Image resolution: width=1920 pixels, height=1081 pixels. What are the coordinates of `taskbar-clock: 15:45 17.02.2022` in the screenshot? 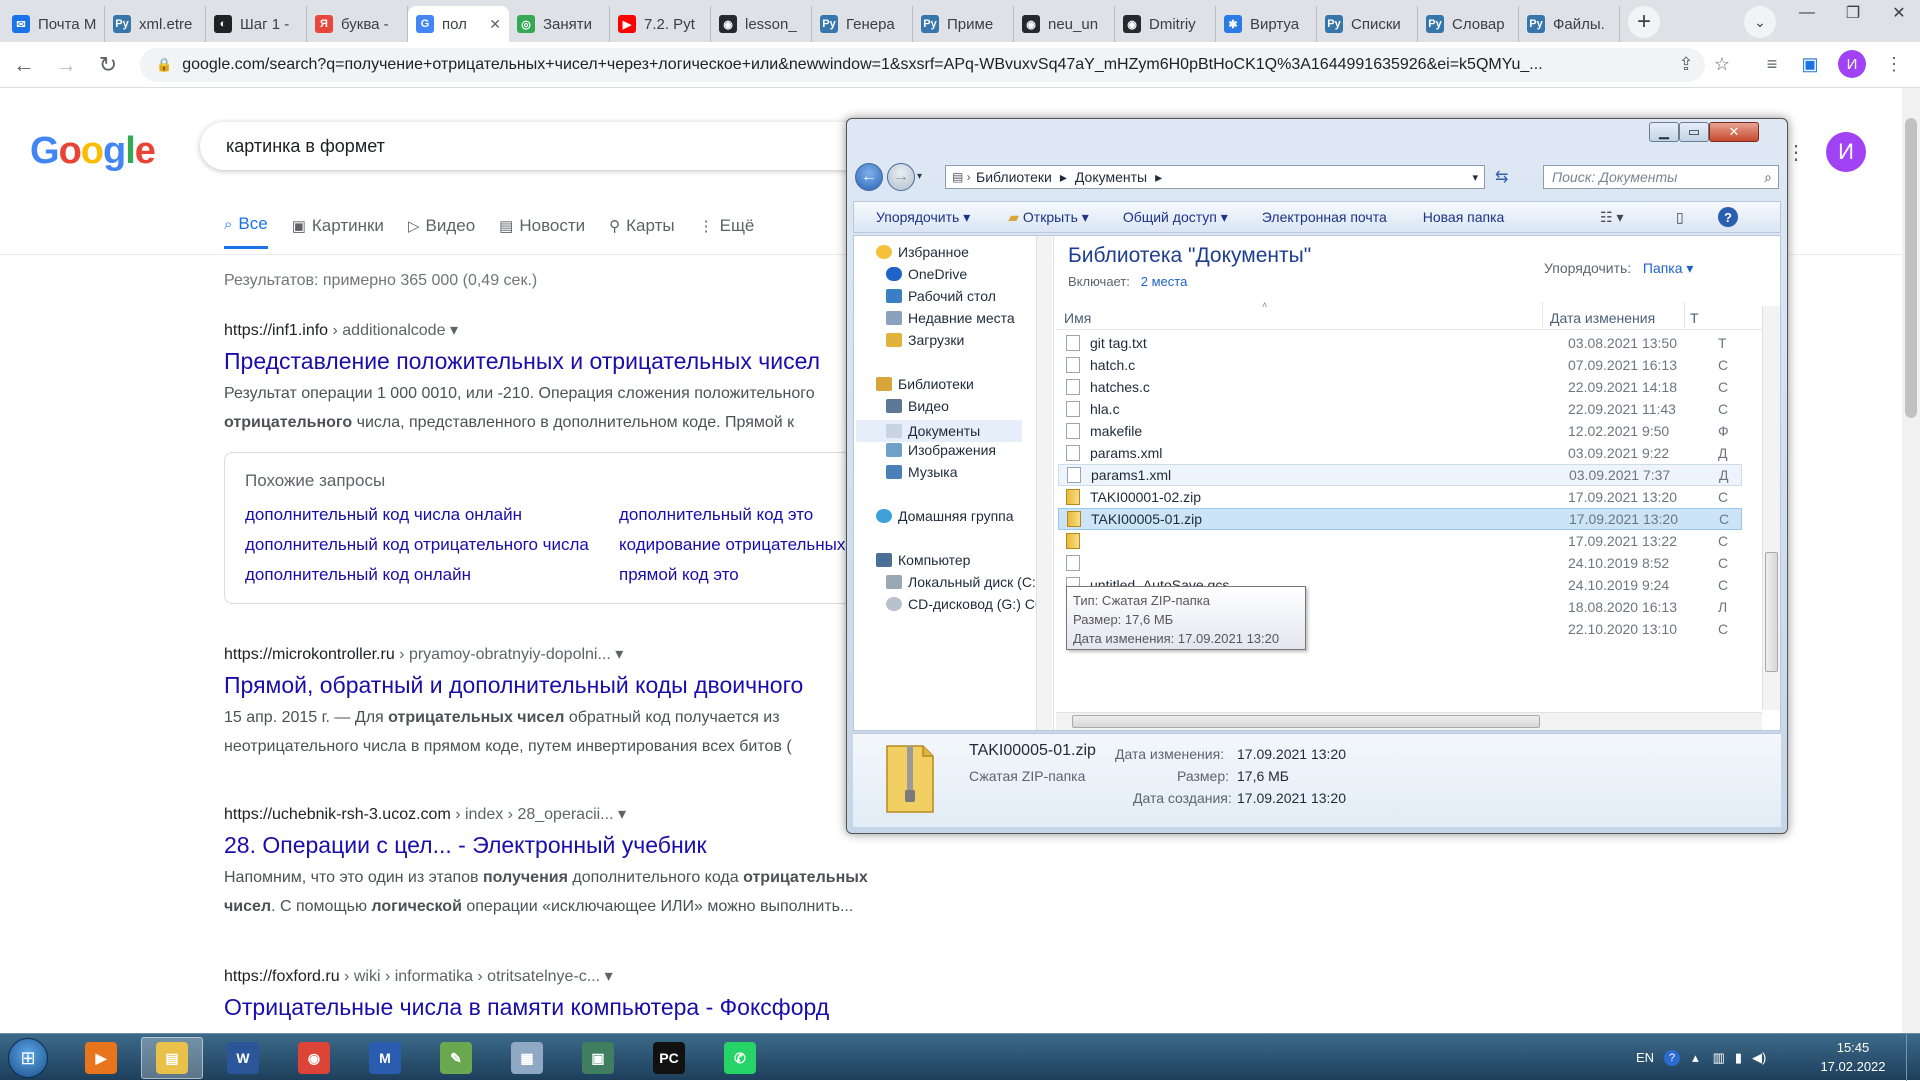 It's located at (1853, 1057).